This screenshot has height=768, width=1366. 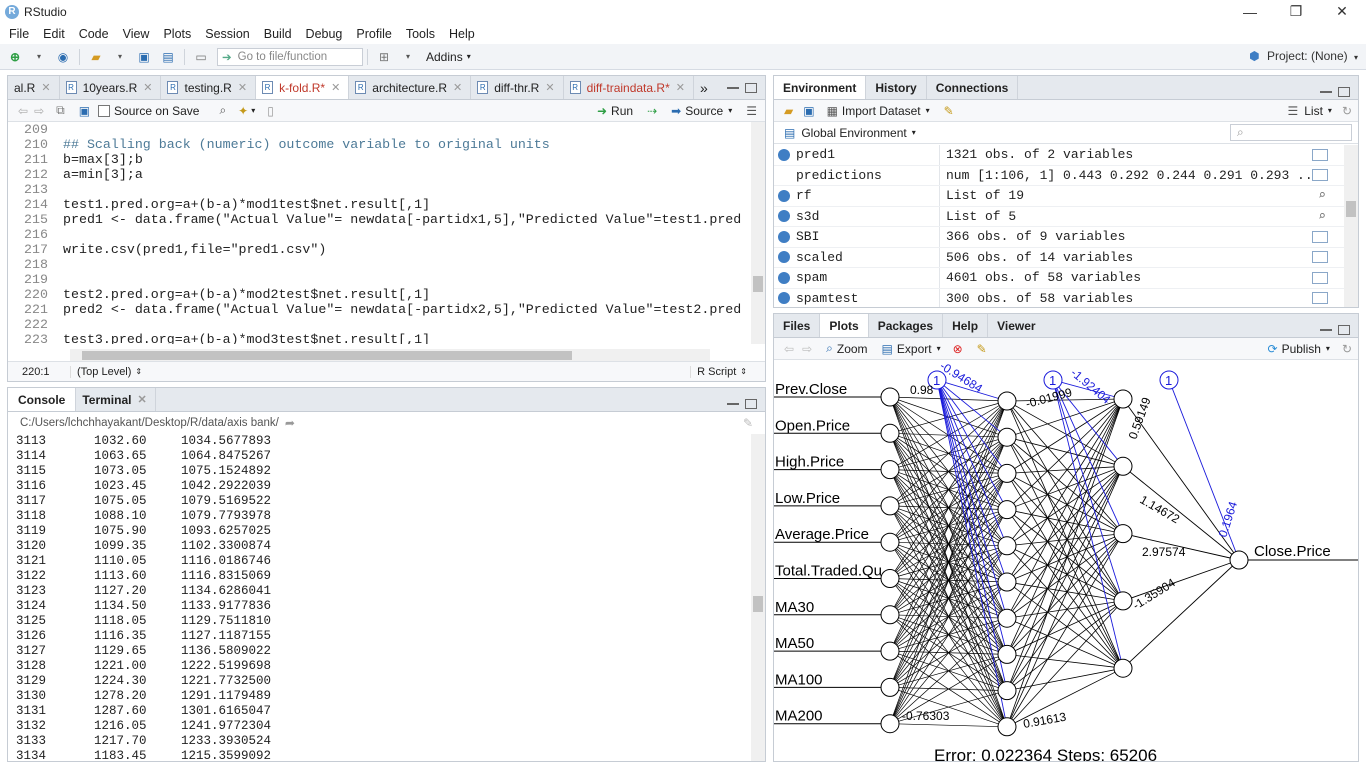 What do you see at coordinates (797, 325) in the screenshot?
I see `tab-files: Files` at bounding box center [797, 325].